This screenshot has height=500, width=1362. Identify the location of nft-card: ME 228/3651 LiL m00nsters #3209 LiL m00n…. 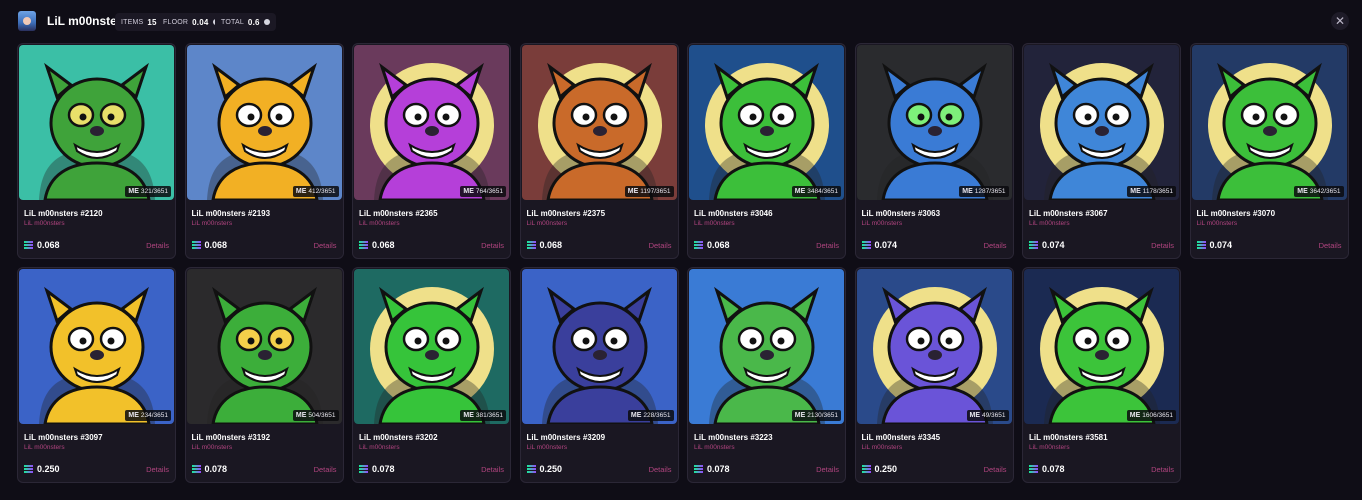
(599, 375).